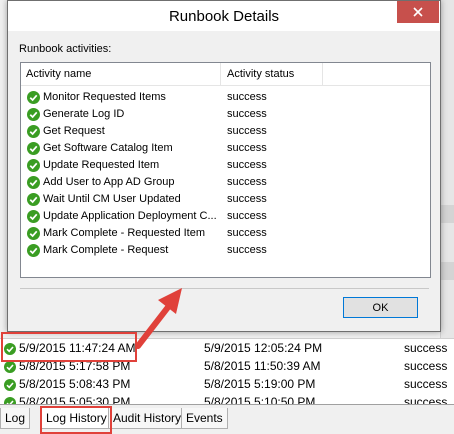  I want to click on close-icon, so click(418, 12).